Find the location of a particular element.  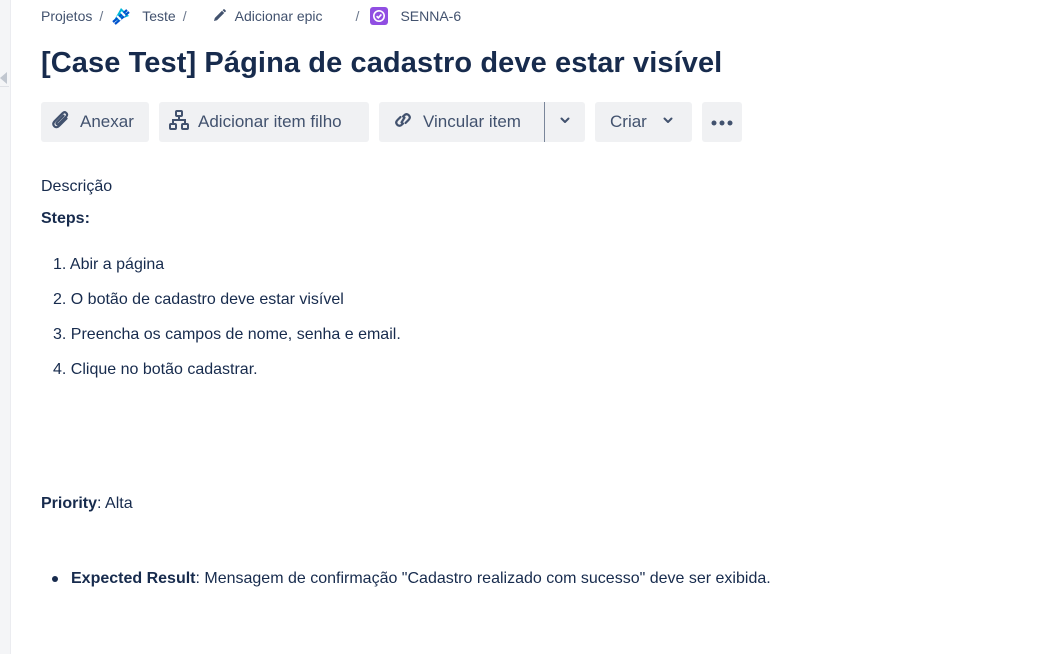

more-icon is located at coordinates (722, 122).